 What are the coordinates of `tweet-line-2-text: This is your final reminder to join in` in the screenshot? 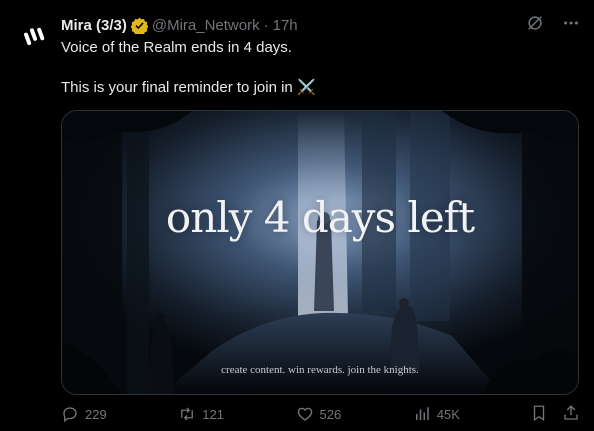 It's located at (177, 87).